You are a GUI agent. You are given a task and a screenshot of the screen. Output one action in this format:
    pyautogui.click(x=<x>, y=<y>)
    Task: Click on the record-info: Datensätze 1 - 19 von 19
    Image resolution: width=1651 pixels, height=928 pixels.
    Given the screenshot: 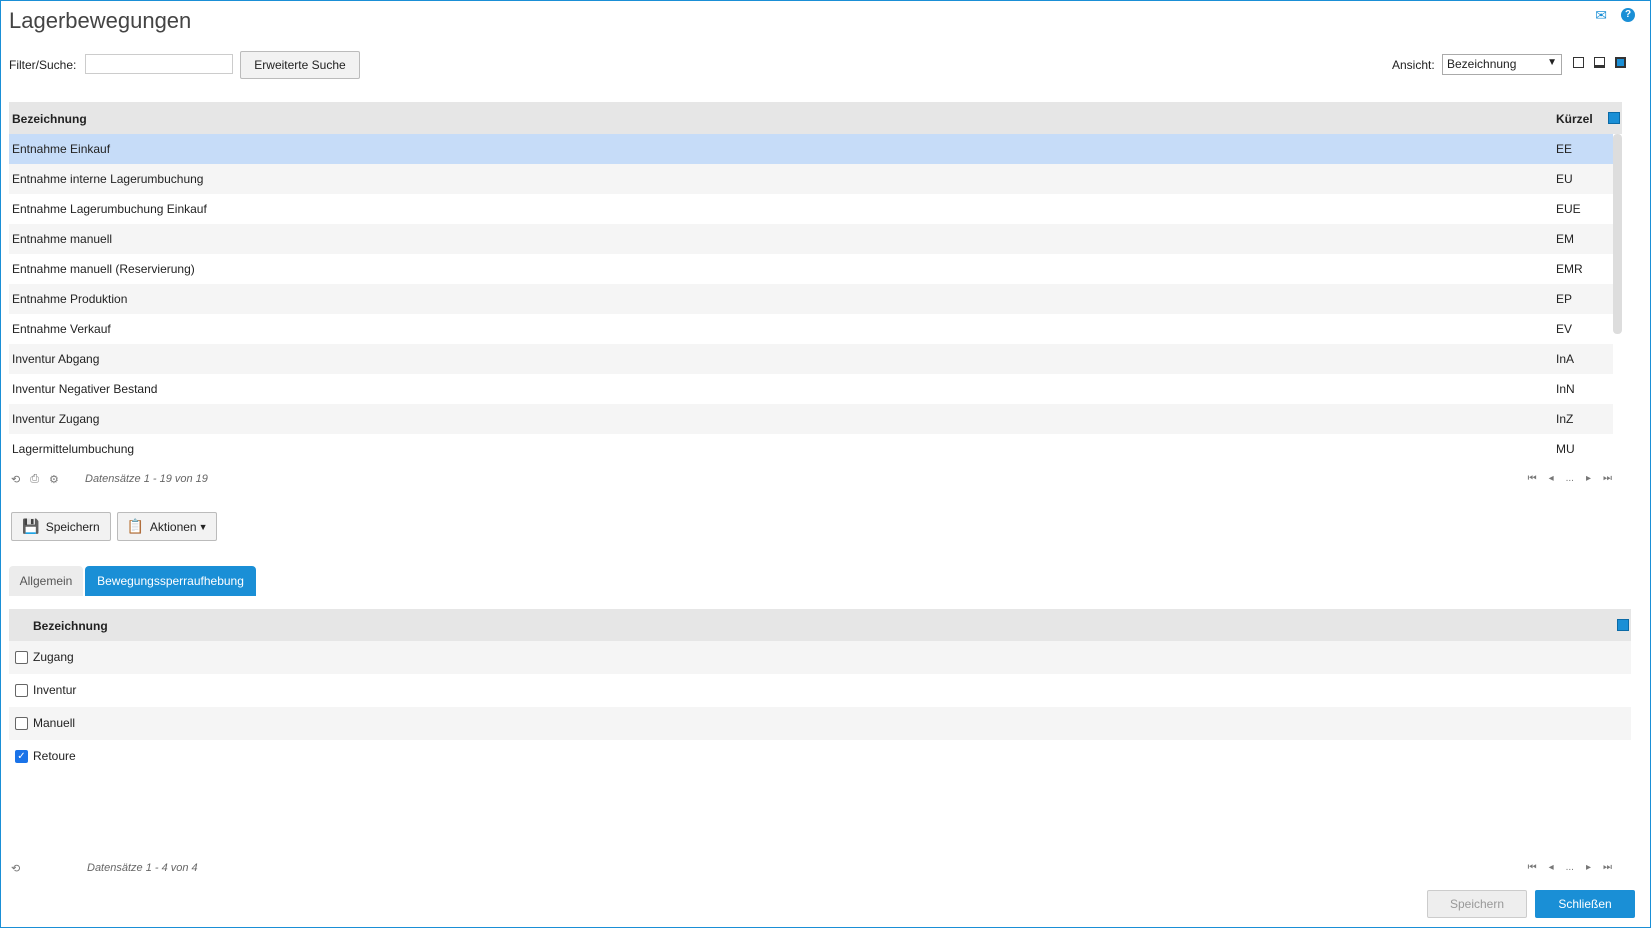 What is the action you would take?
    pyautogui.click(x=146, y=479)
    